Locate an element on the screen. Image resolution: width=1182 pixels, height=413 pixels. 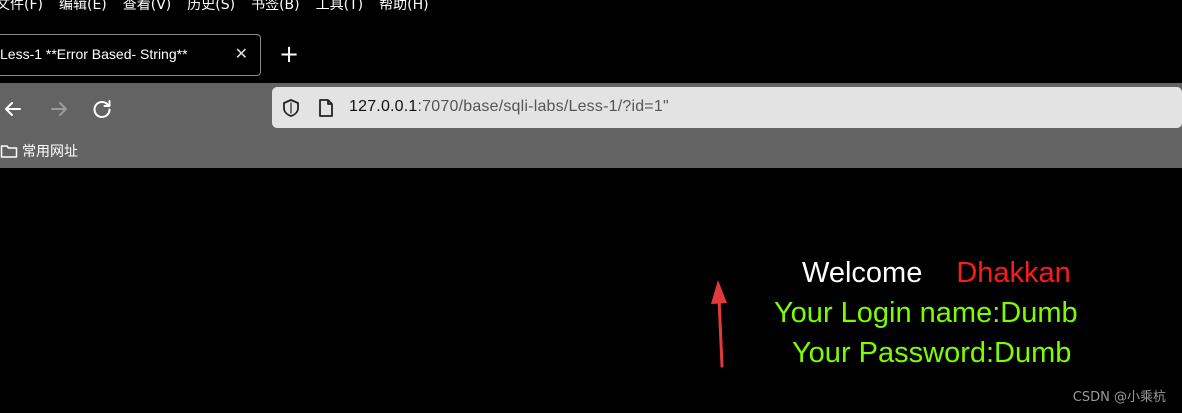
welcome-line: Welcome Dhakkan is located at coordinates (936, 273).